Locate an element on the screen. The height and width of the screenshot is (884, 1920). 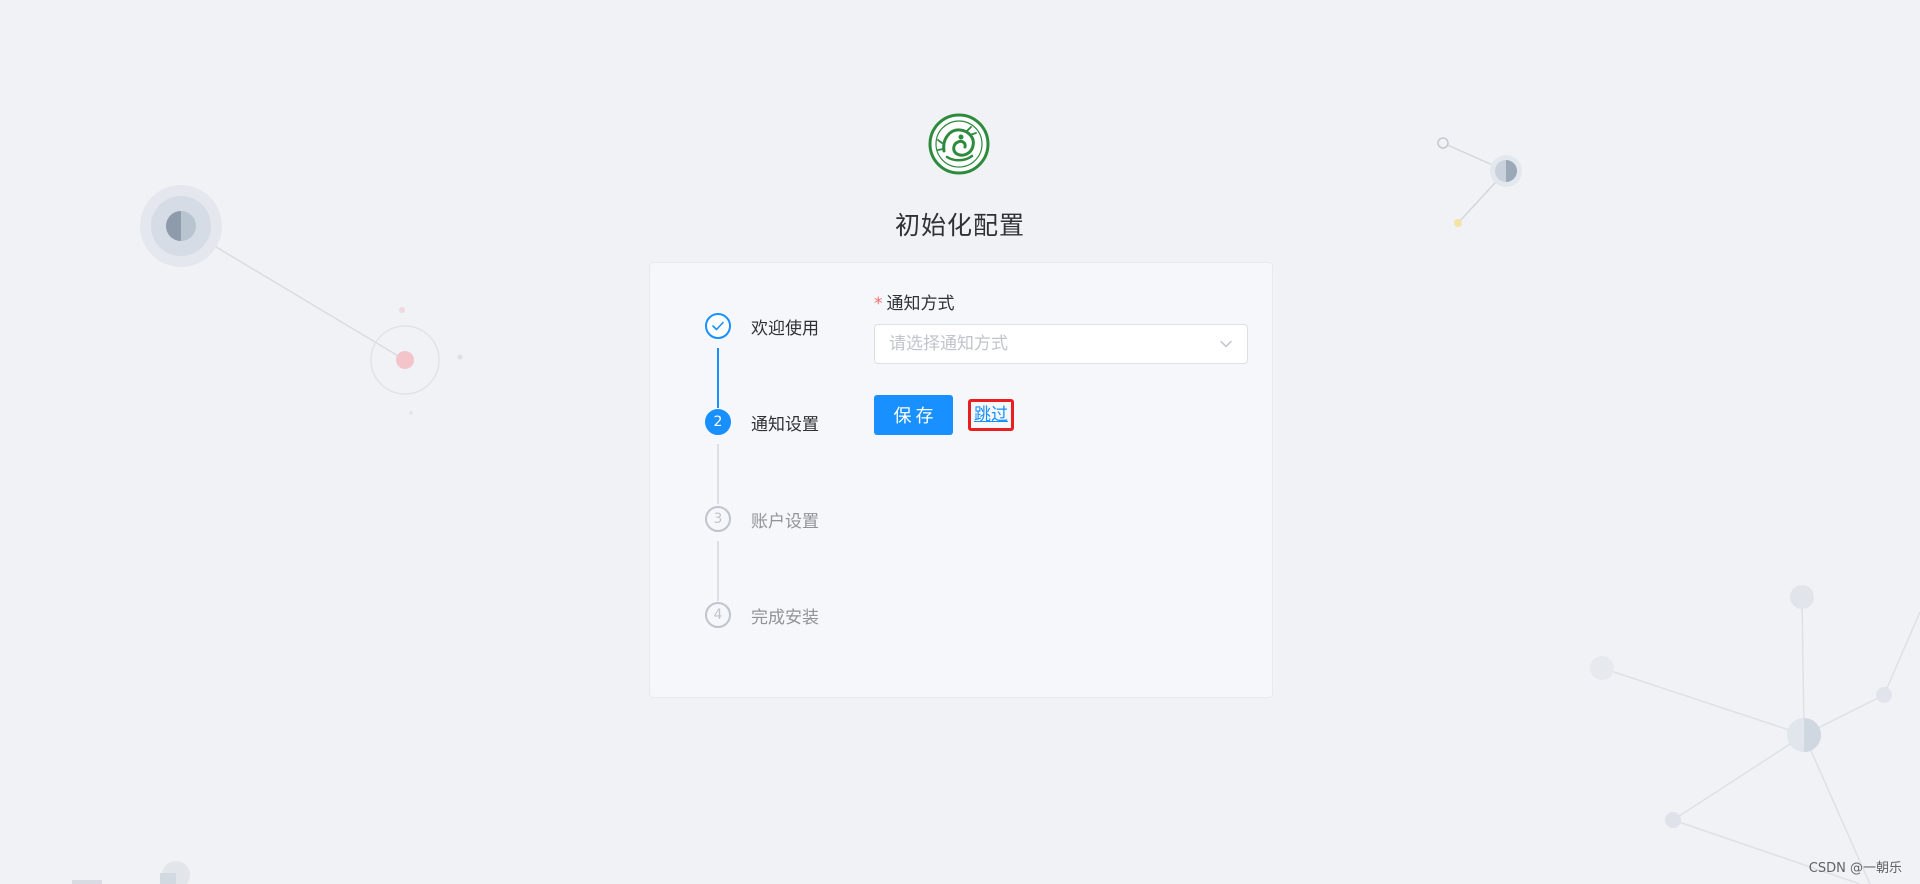
skip-link: 跳过 is located at coordinates (991, 415).